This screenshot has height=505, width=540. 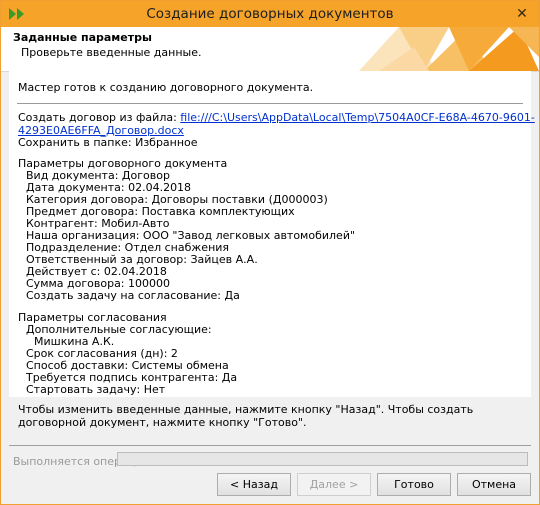 I want to click on header-decoration, so click(x=449, y=49).